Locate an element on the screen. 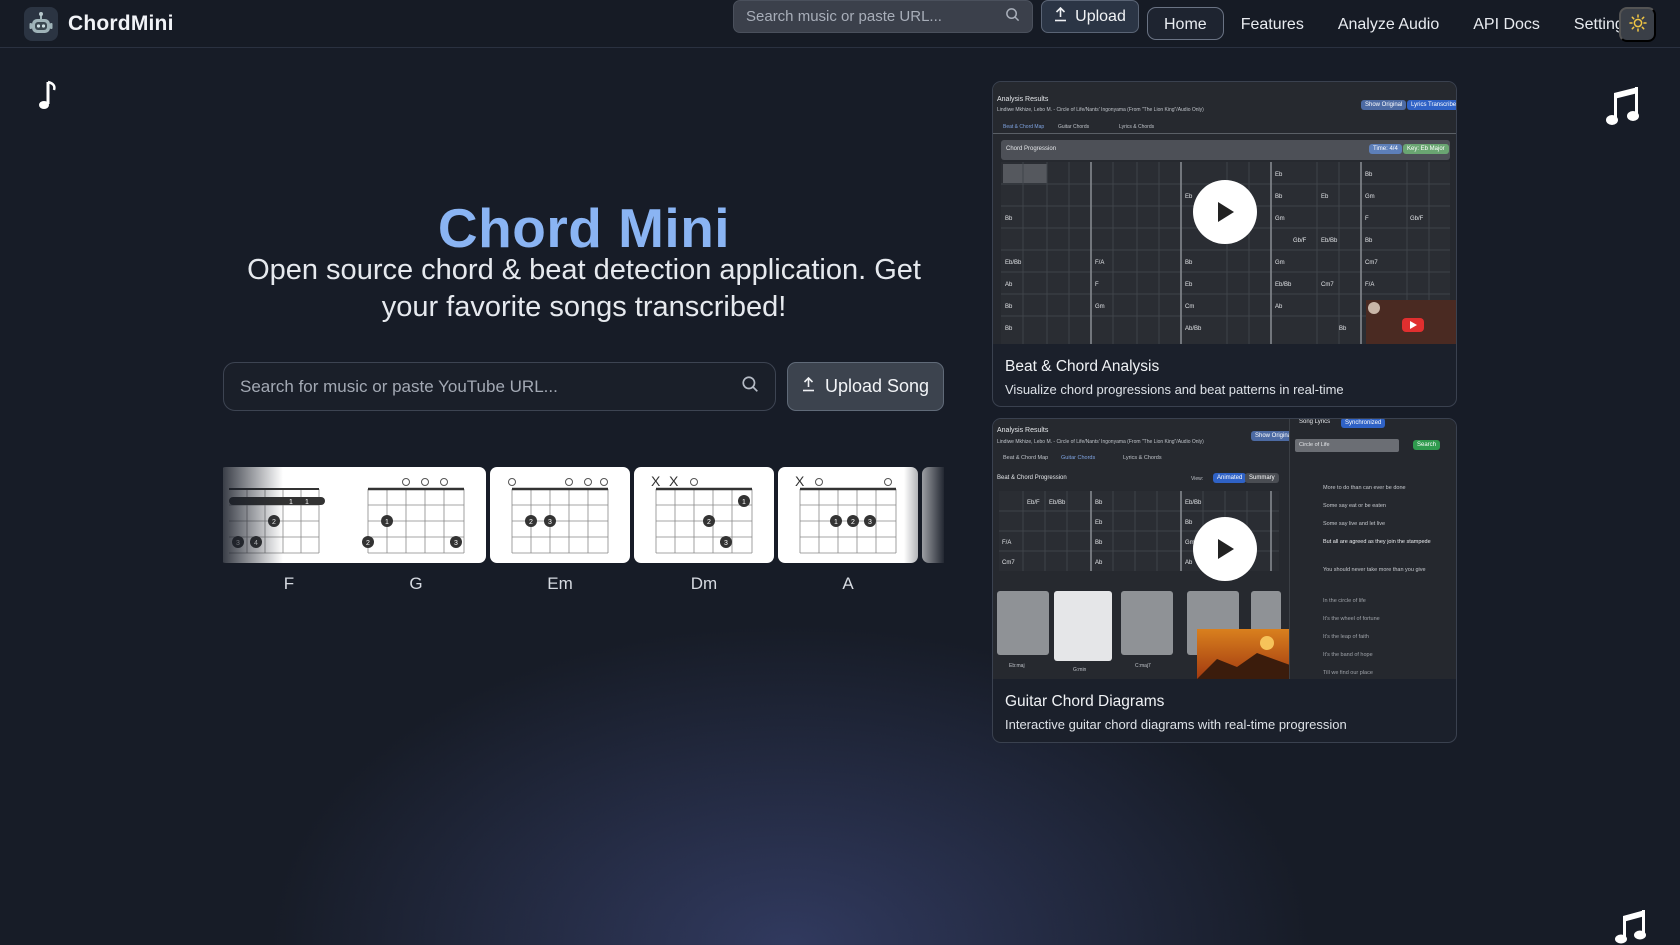 Image resolution: width=1680 pixels, height=945 pixels. feature-title: Guitar Chord Diagrams is located at coordinates (1085, 701).